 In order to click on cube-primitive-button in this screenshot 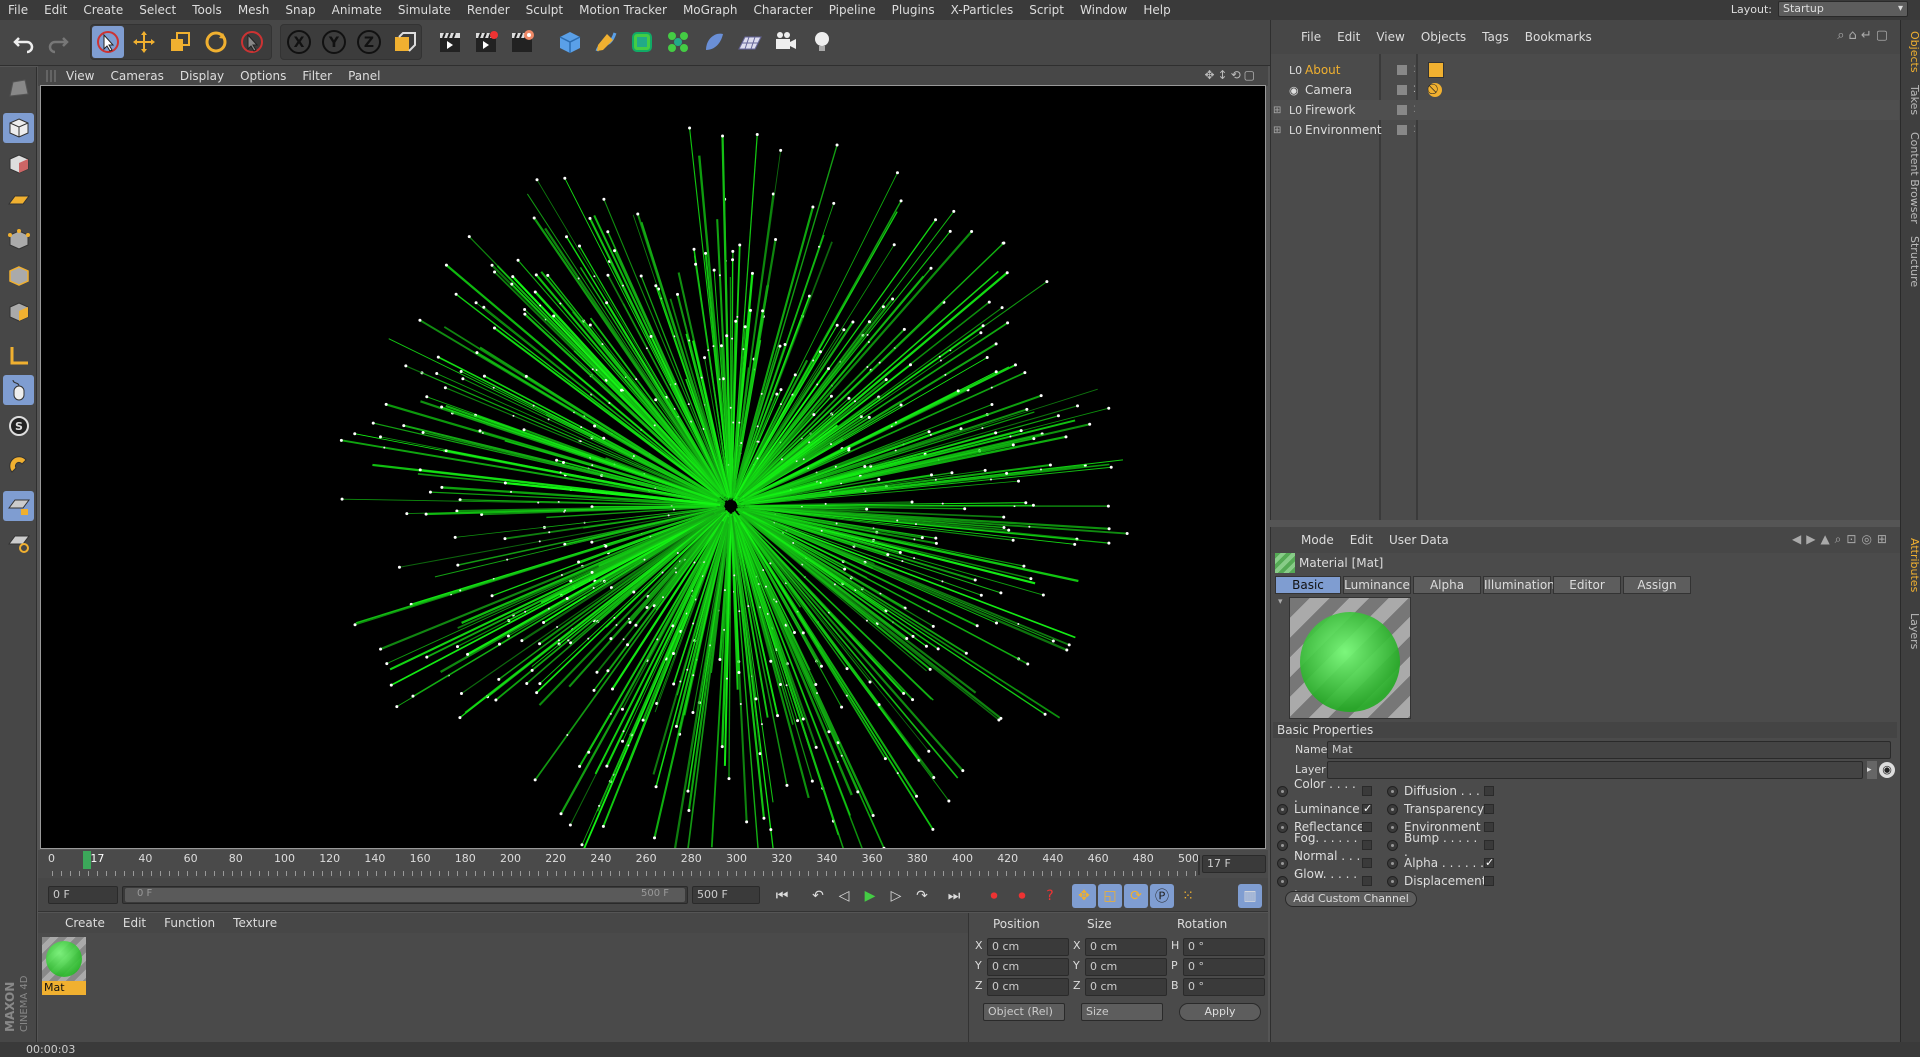, I will do `click(570, 42)`.